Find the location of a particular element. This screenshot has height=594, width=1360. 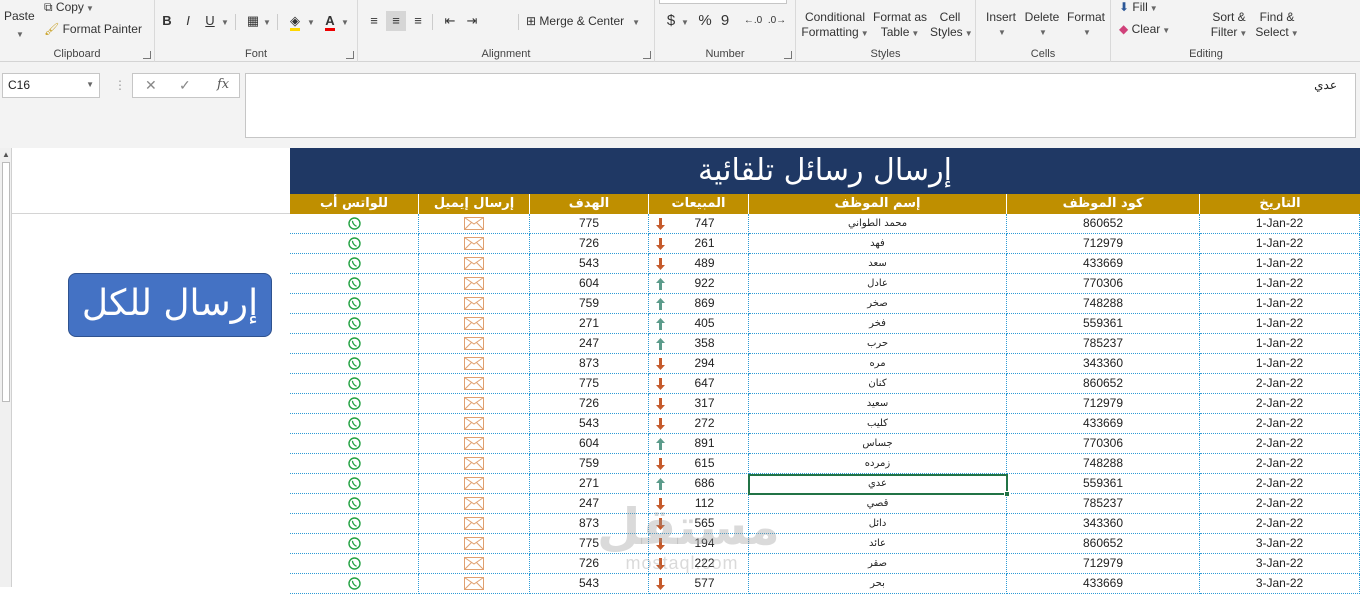

cell-sales: 222 is located at coordinates (699, 564).